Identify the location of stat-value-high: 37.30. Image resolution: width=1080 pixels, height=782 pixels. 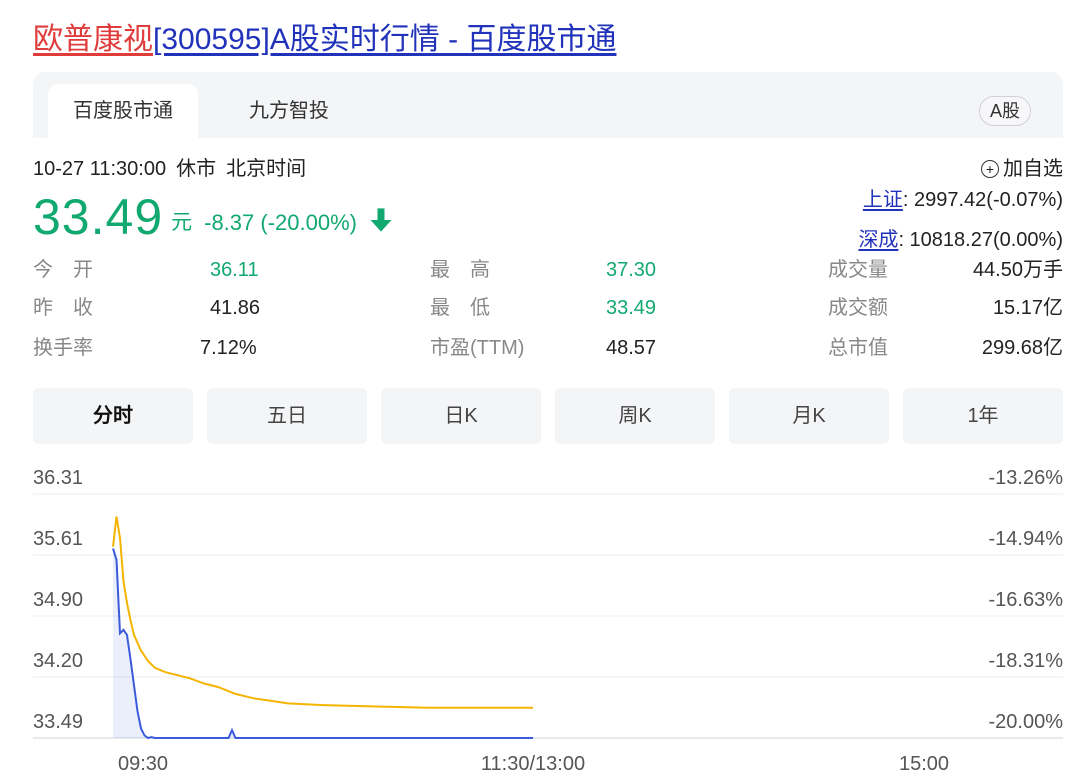
(631, 270).